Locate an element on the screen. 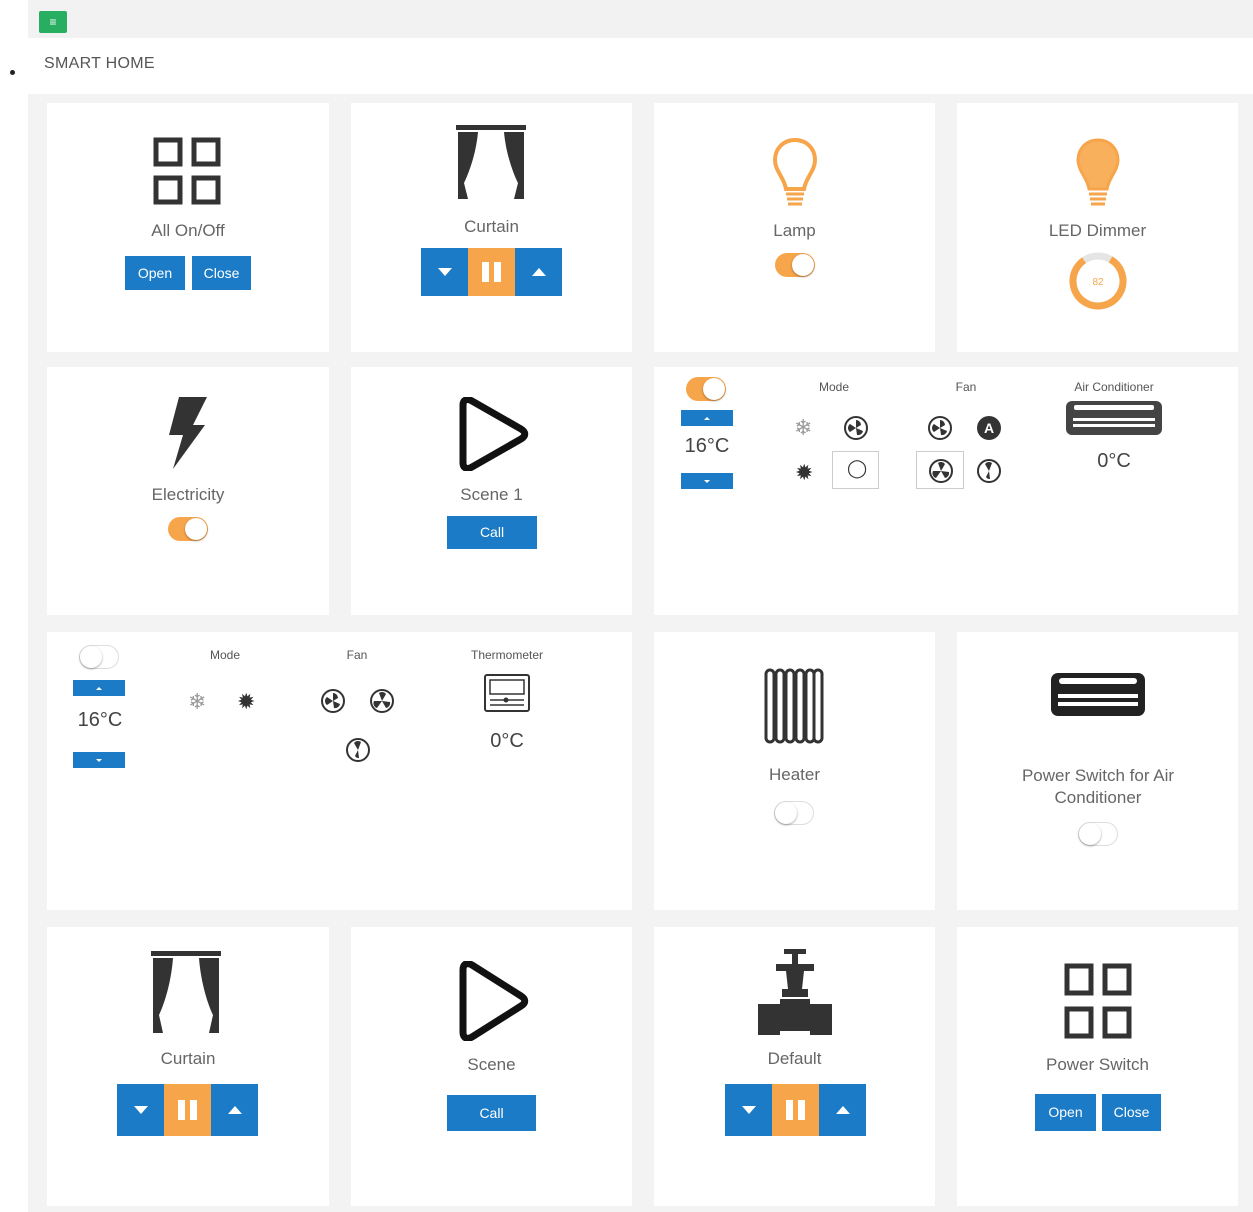  tile-heater: Heater is located at coordinates (794, 771).